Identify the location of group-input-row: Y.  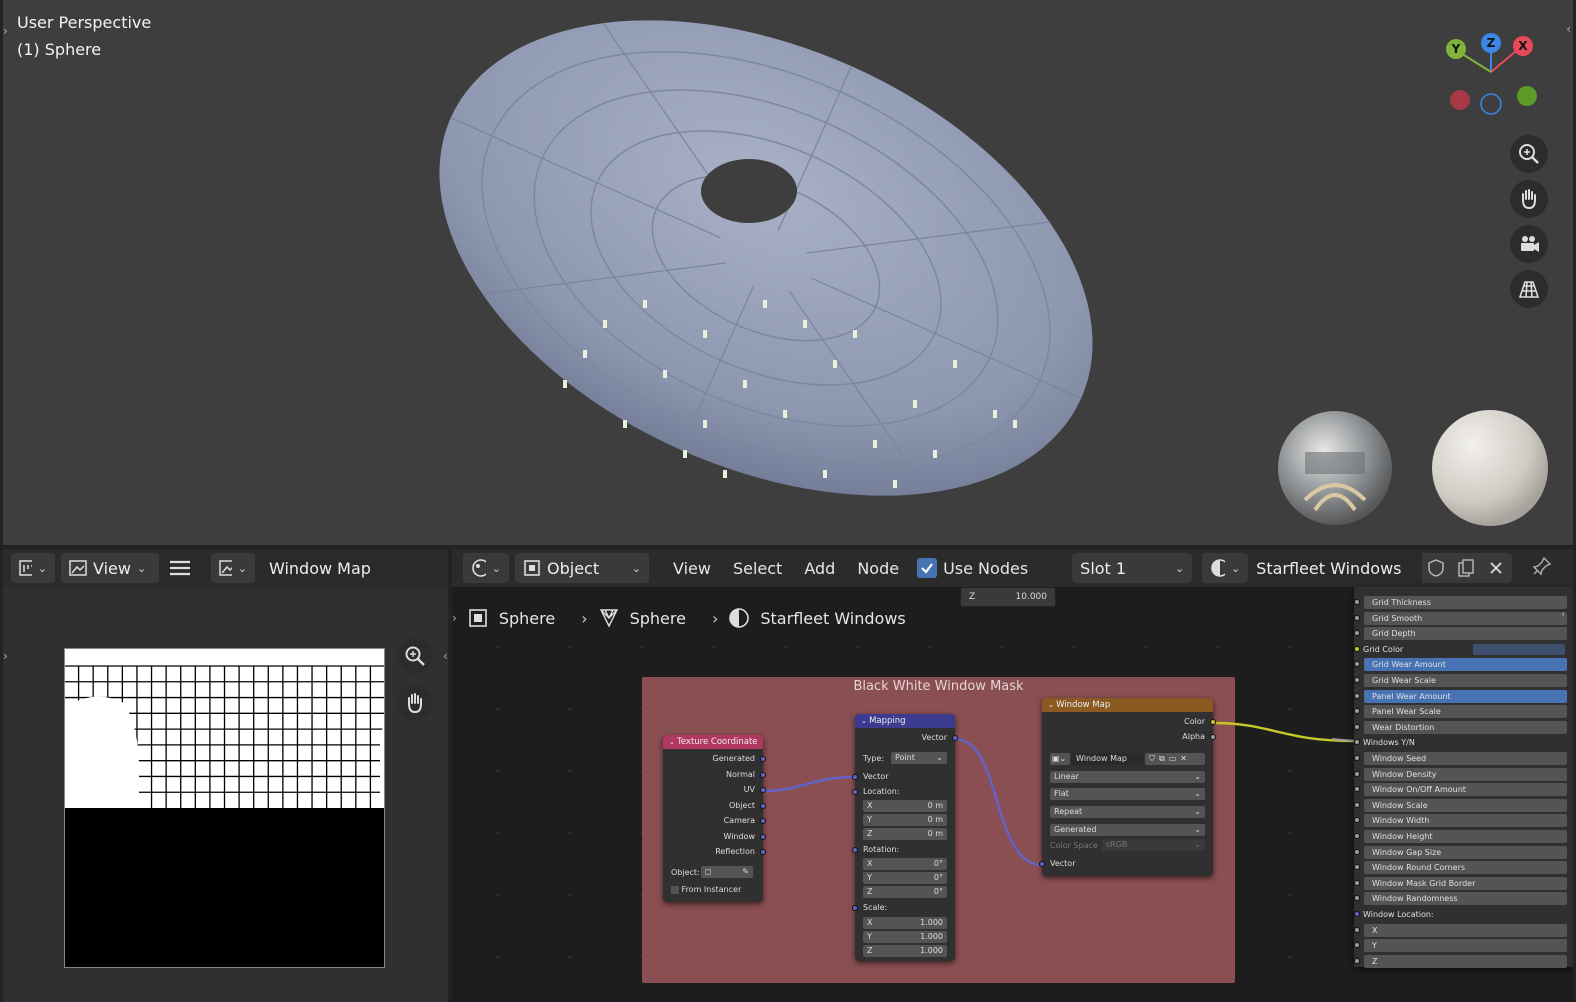
(1465, 946).